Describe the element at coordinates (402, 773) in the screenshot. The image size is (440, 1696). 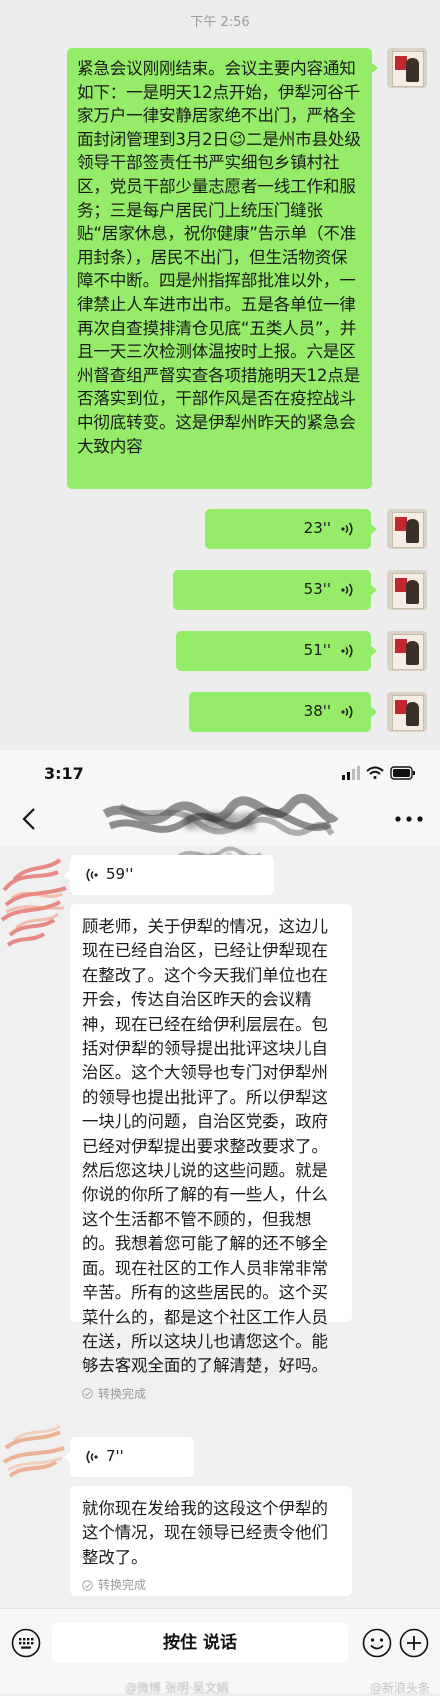
I see `battery-icon` at that location.